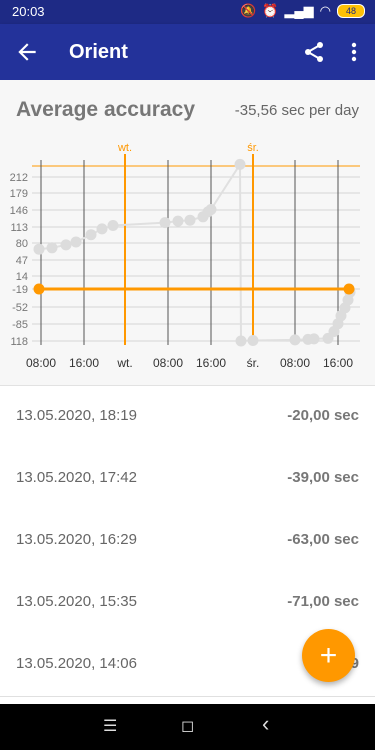 This screenshot has width=375, height=750. Describe the element at coordinates (323, 477) in the screenshot. I see `measurement-value: -39,00 sec` at that location.